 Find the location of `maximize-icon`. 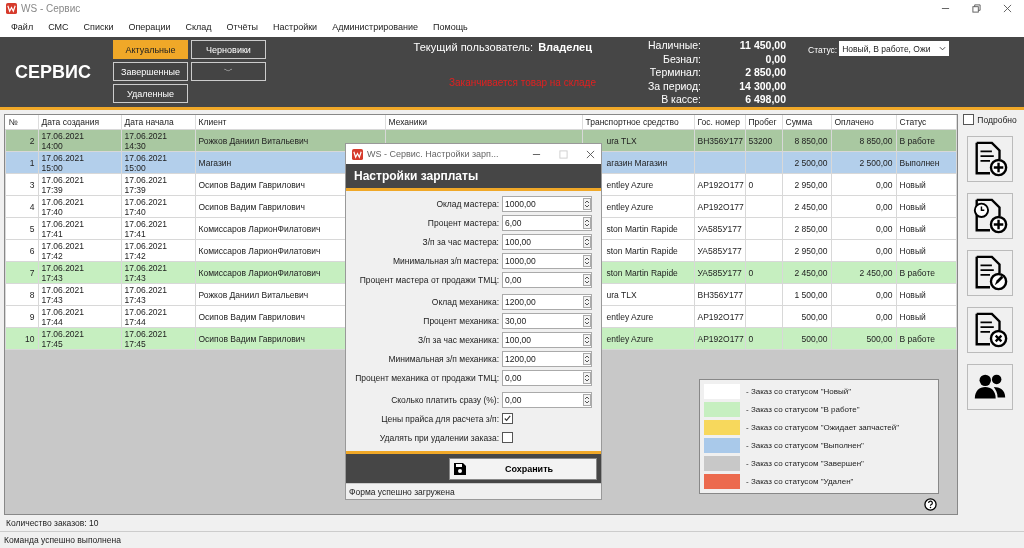

maximize-icon is located at coordinates (563, 154).